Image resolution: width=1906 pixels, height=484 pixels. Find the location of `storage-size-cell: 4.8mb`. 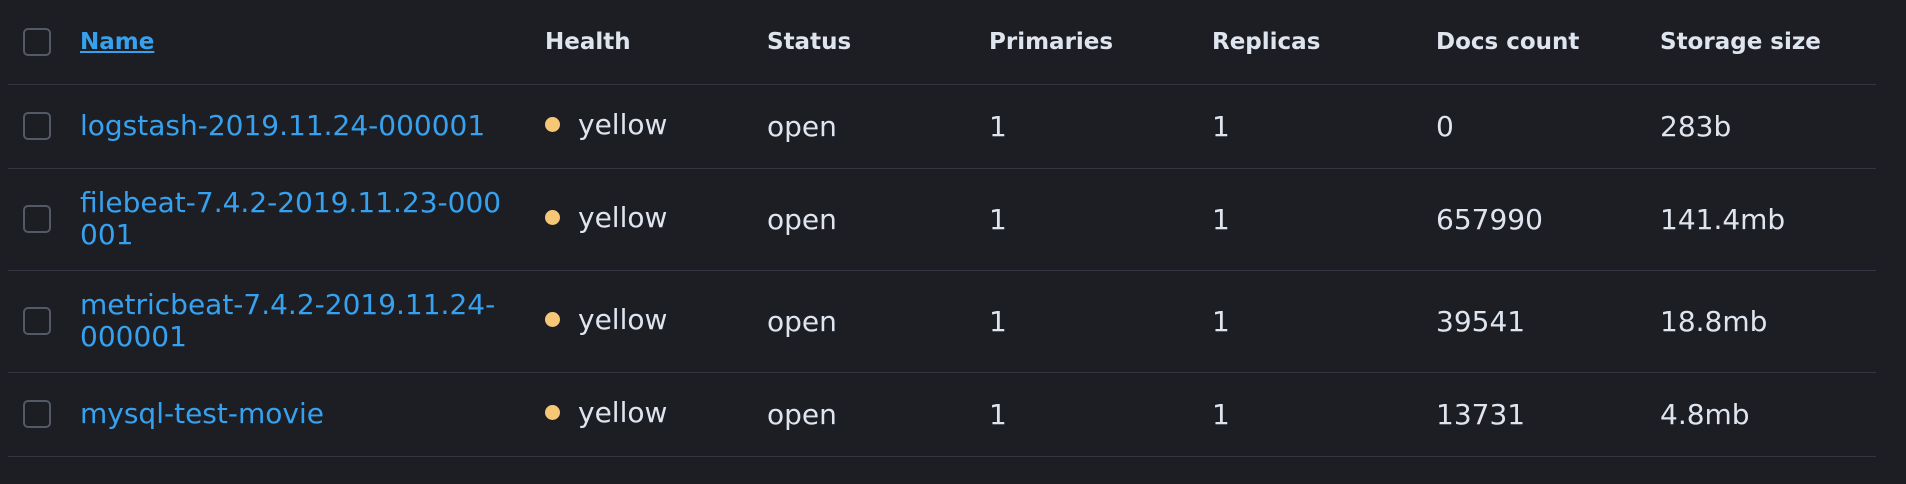

storage-size-cell: 4.8mb is located at coordinates (1768, 414).